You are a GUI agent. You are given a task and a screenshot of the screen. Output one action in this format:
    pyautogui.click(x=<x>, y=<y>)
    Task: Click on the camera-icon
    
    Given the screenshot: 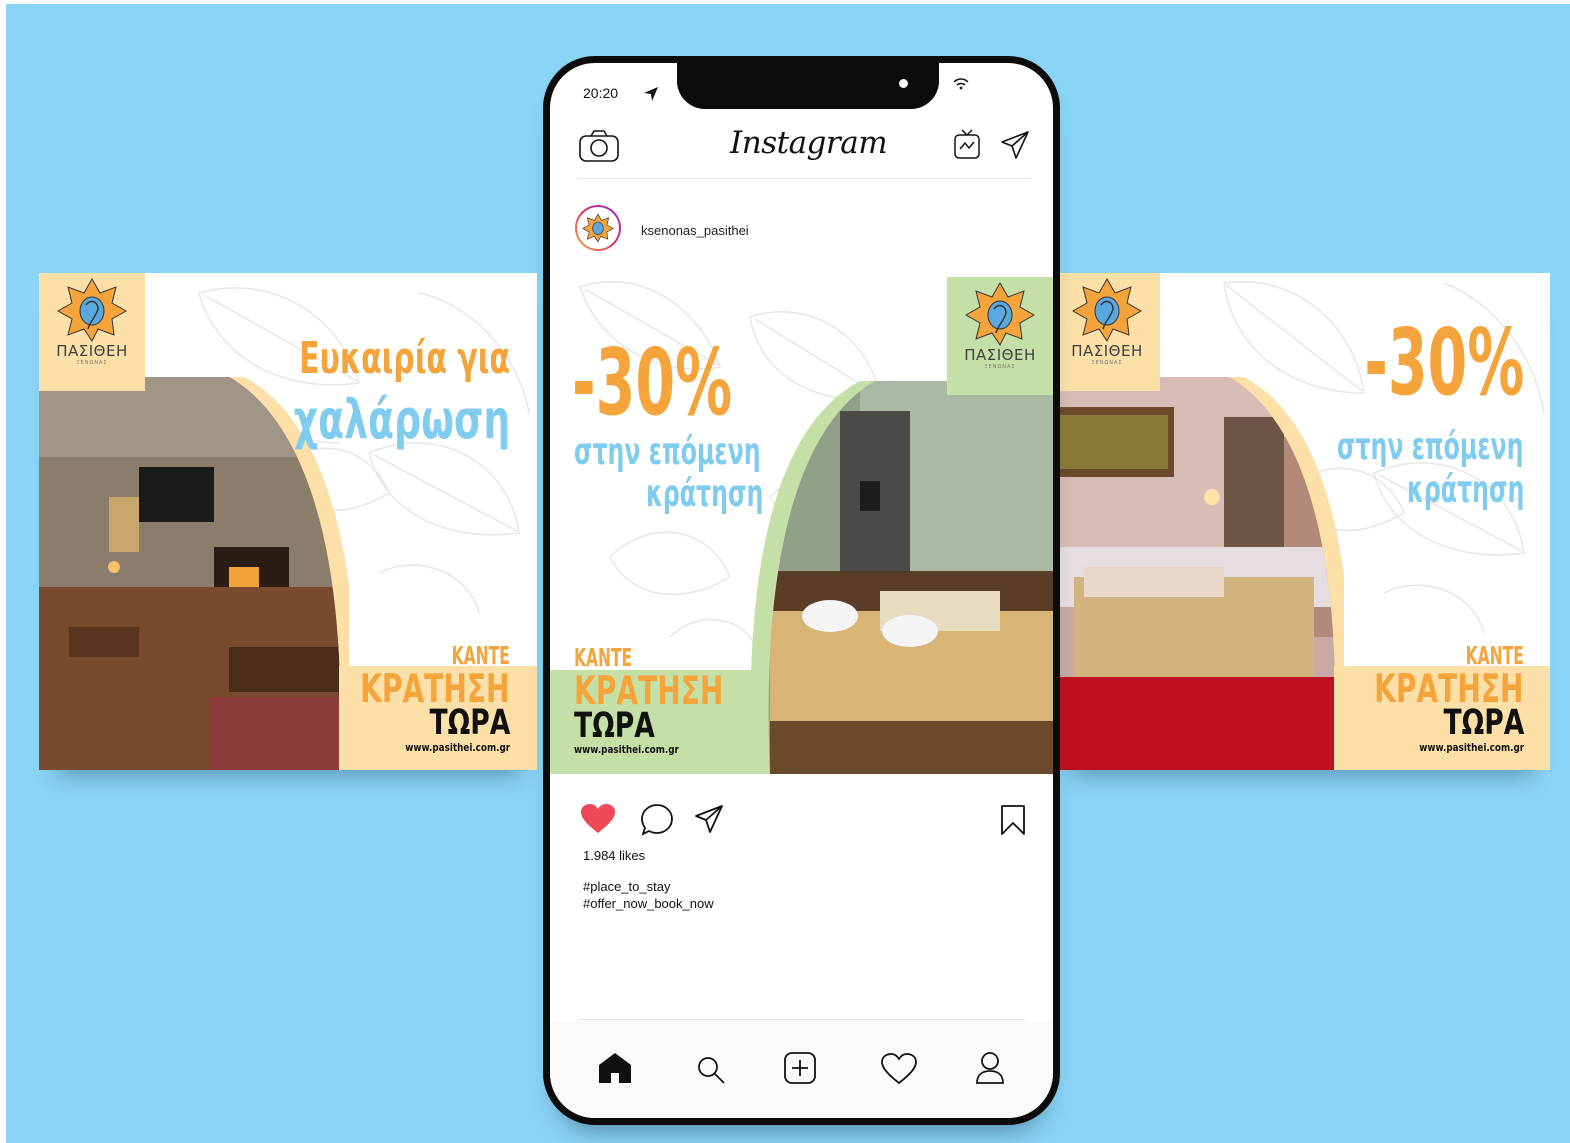 What is the action you would take?
    pyautogui.click(x=599, y=146)
    